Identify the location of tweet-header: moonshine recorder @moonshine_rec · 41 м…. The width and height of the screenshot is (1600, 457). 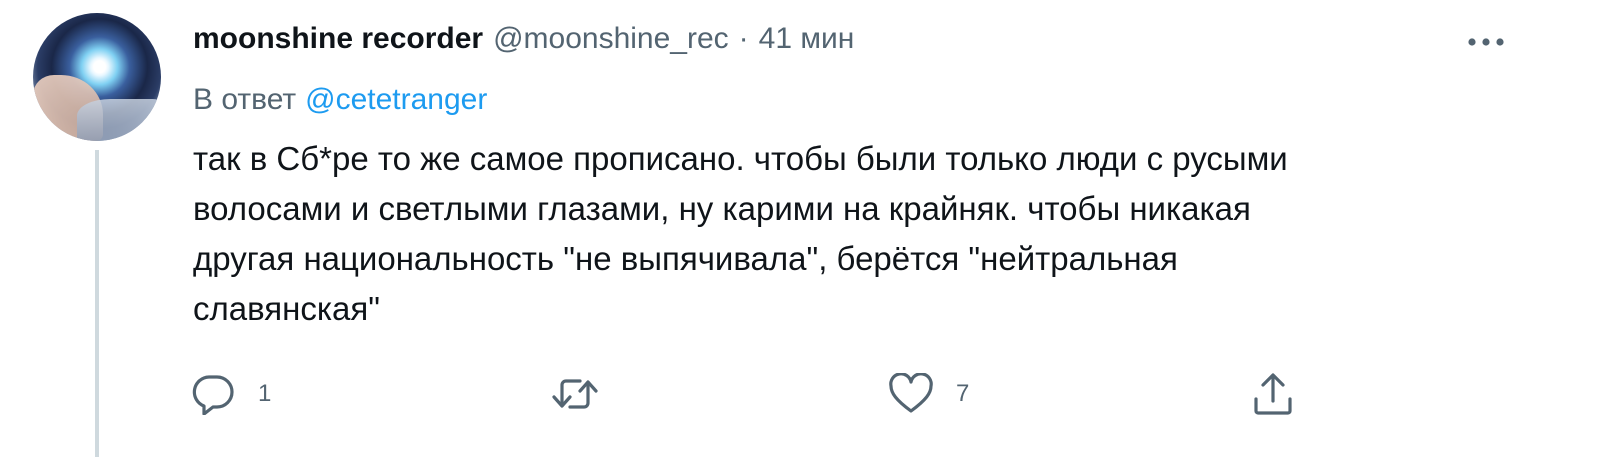
(523, 39).